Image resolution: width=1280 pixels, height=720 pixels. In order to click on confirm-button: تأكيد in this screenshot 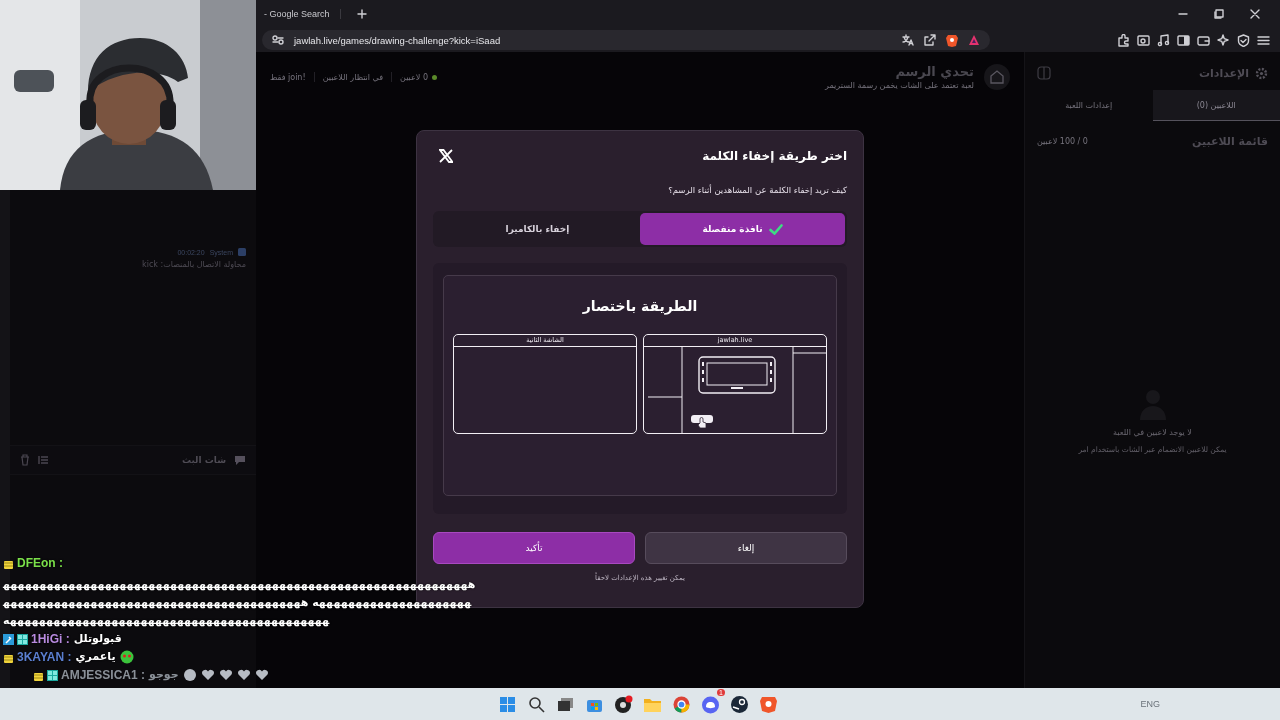, I will do `click(534, 548)`.